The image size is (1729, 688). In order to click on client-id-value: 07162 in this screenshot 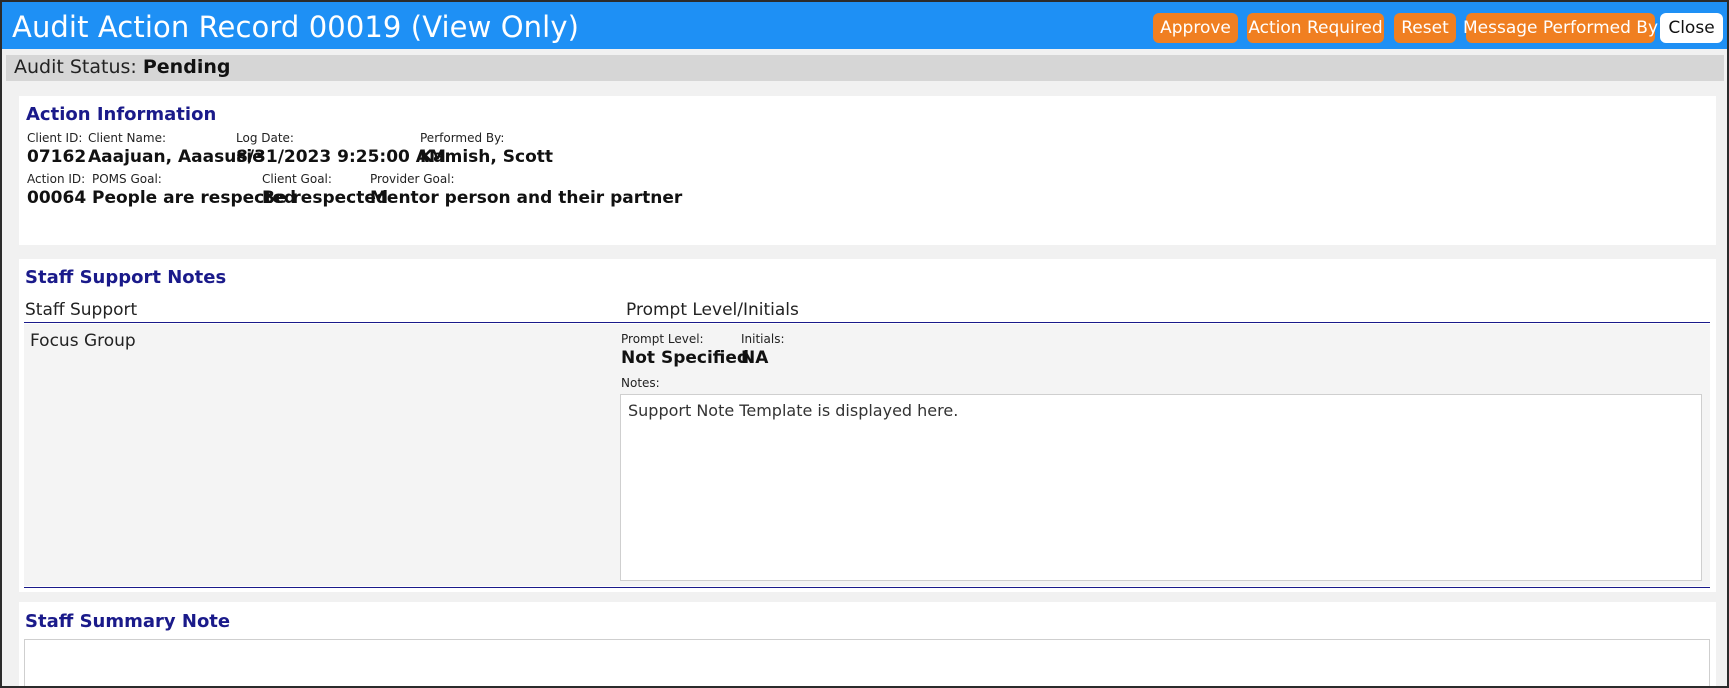, I will do `click(57, 157)`.